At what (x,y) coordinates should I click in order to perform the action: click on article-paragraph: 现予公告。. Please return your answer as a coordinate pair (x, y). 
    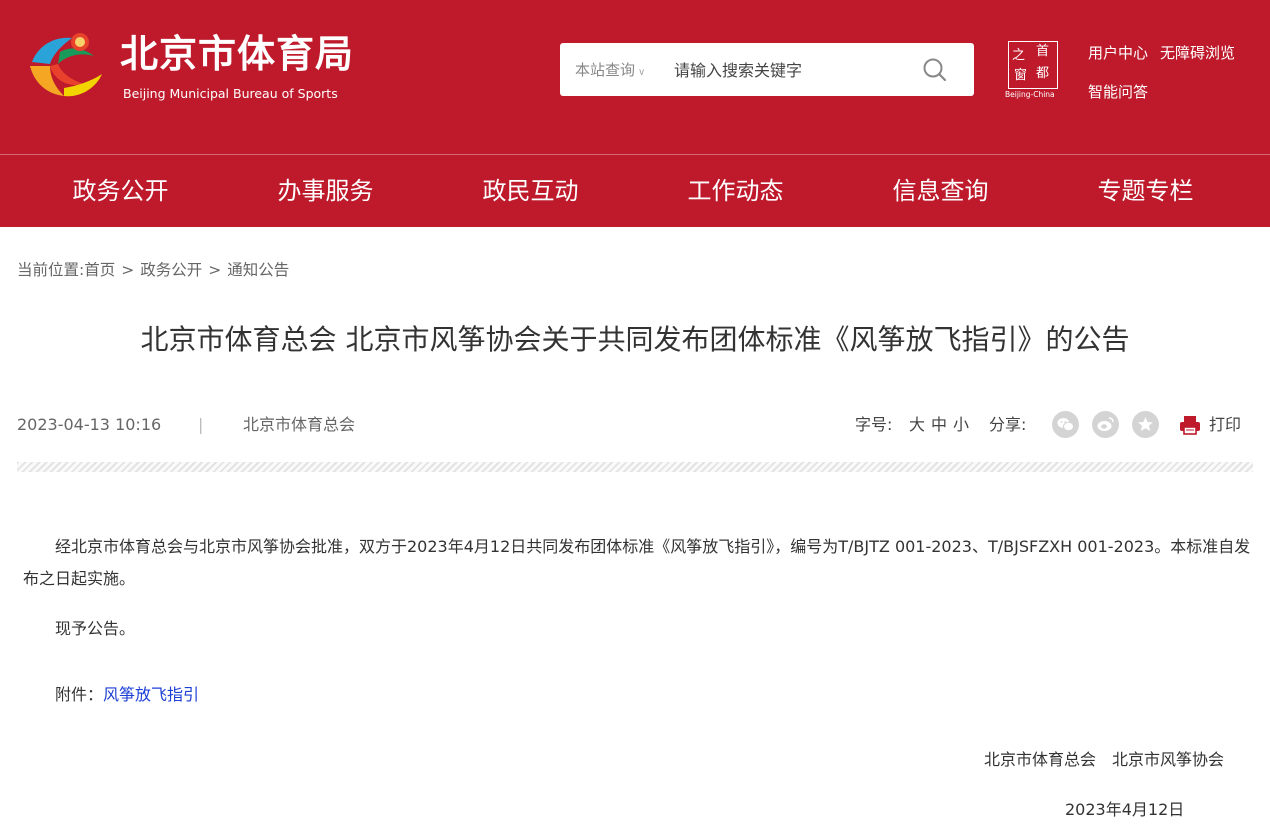
    Looking at the image, I should click on (95, 628).